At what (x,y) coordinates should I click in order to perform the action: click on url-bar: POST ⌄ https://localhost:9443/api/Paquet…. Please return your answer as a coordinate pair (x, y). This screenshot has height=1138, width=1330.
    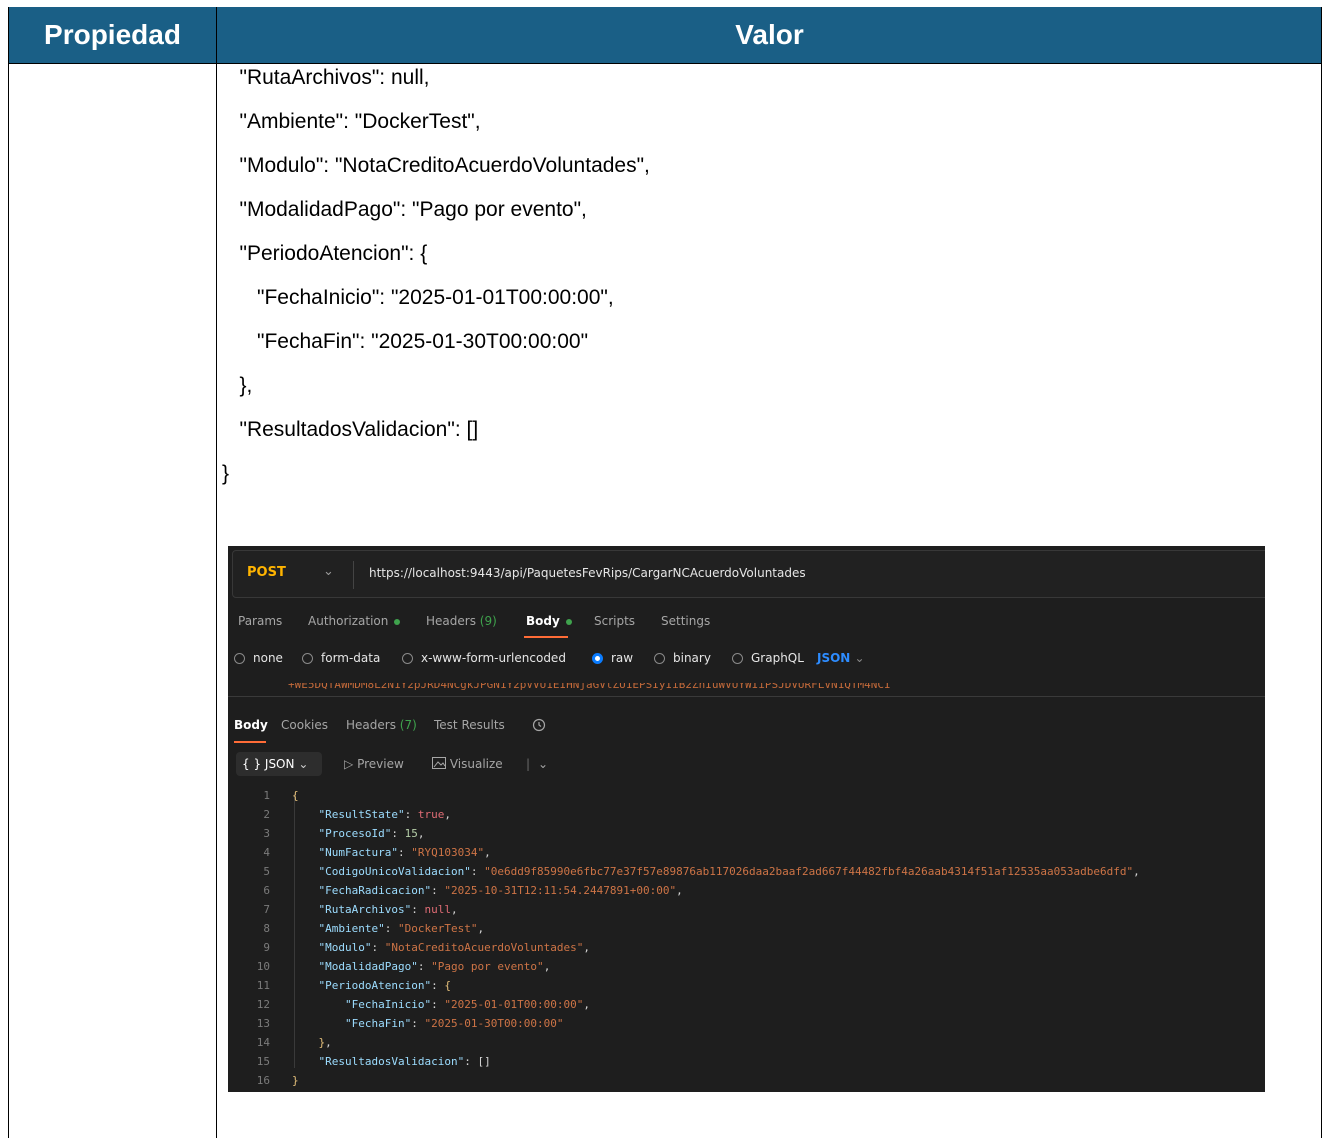
    Looking at the image, I should click on (748, 574).